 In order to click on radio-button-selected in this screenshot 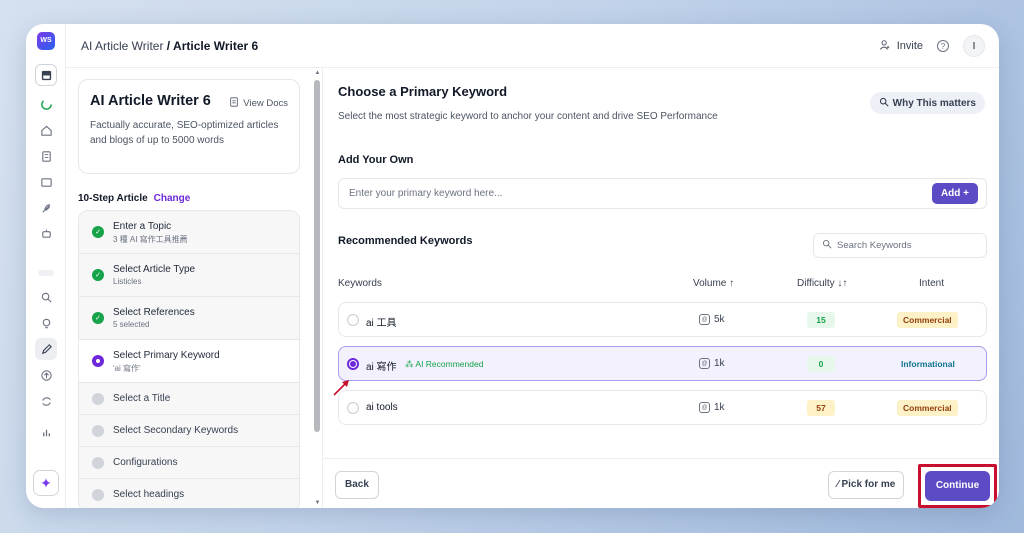, I will do `click(353, 364)`.